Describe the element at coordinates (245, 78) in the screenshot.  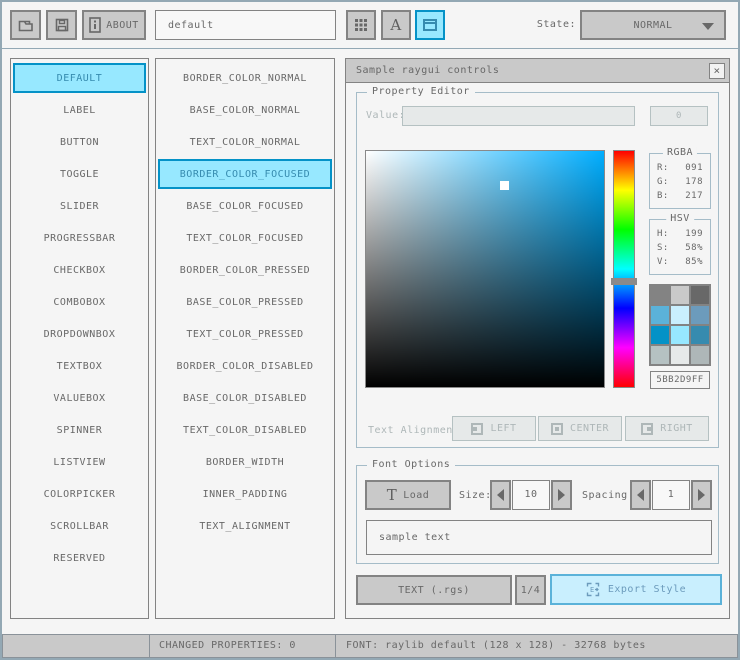
I see `prop-item: BORDER_COLOR_NORMAL` at that location.